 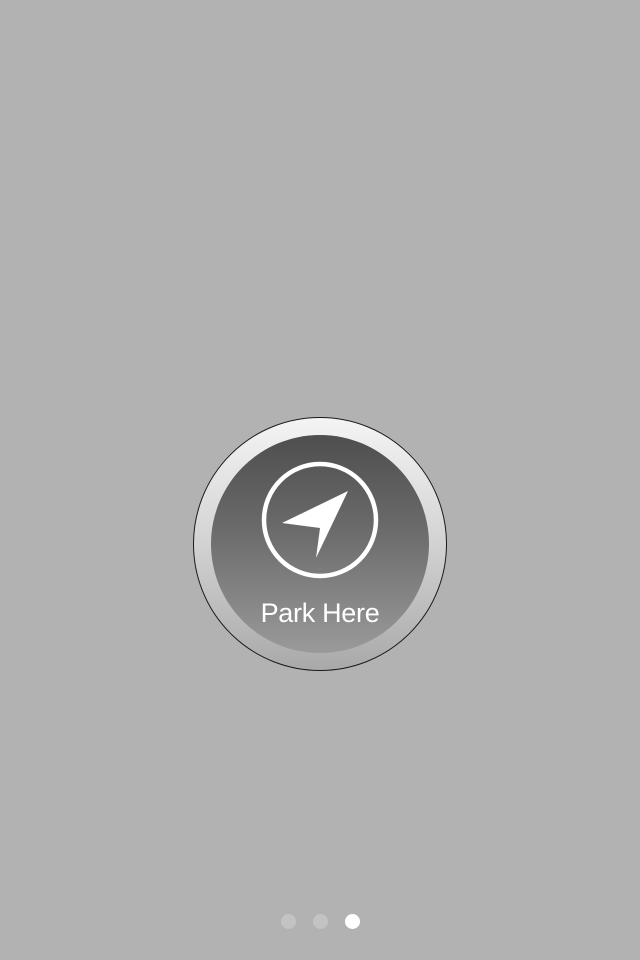 I want to click on park-here-label: Park Here, so click(x=320, y=613).